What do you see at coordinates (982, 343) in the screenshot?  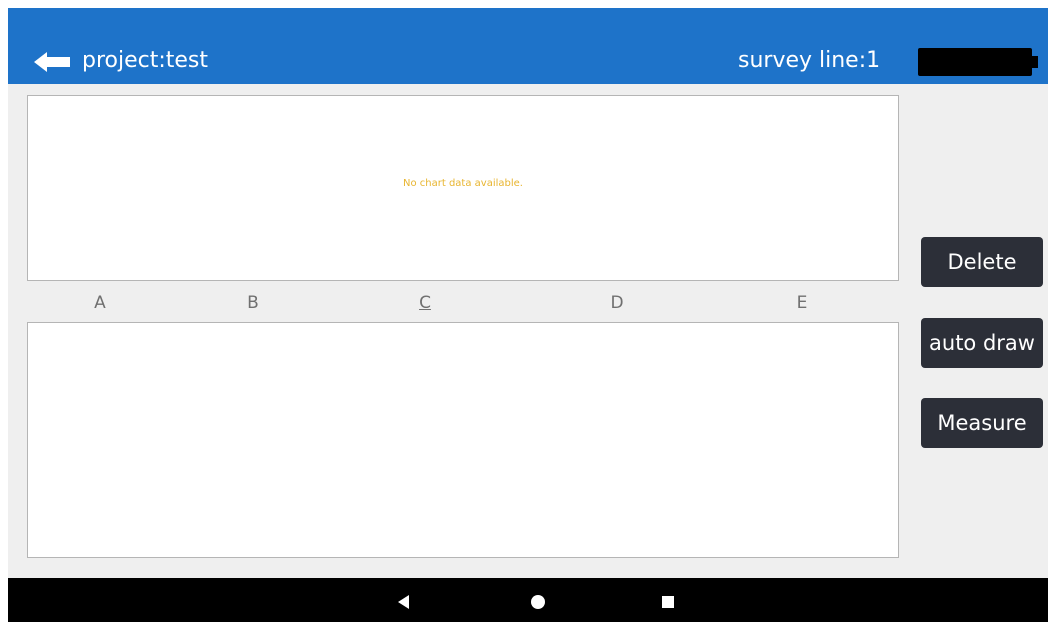 I see `auto-draw-button: auto draw` at bounding box center [982, 343].